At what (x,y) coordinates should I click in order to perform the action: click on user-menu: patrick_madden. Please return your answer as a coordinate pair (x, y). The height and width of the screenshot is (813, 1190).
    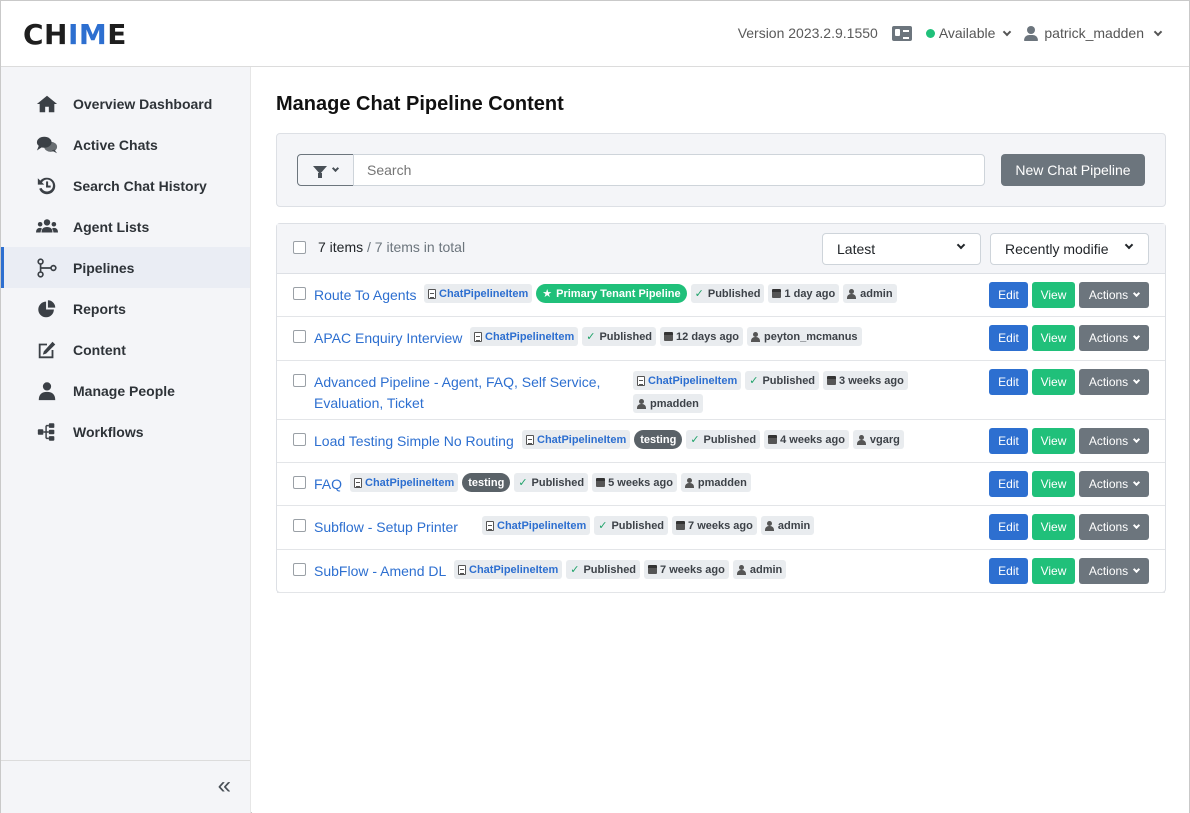
    Looking at the image, I should click on (1093, 33).